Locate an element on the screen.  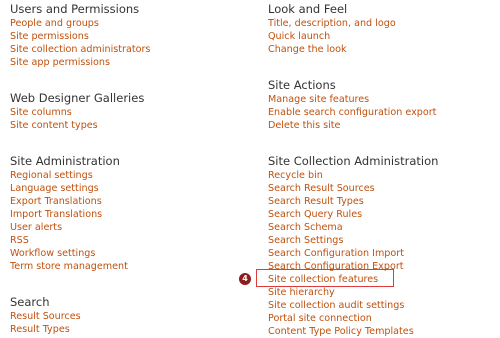
highlight-box is located at coordinates (325, 278).